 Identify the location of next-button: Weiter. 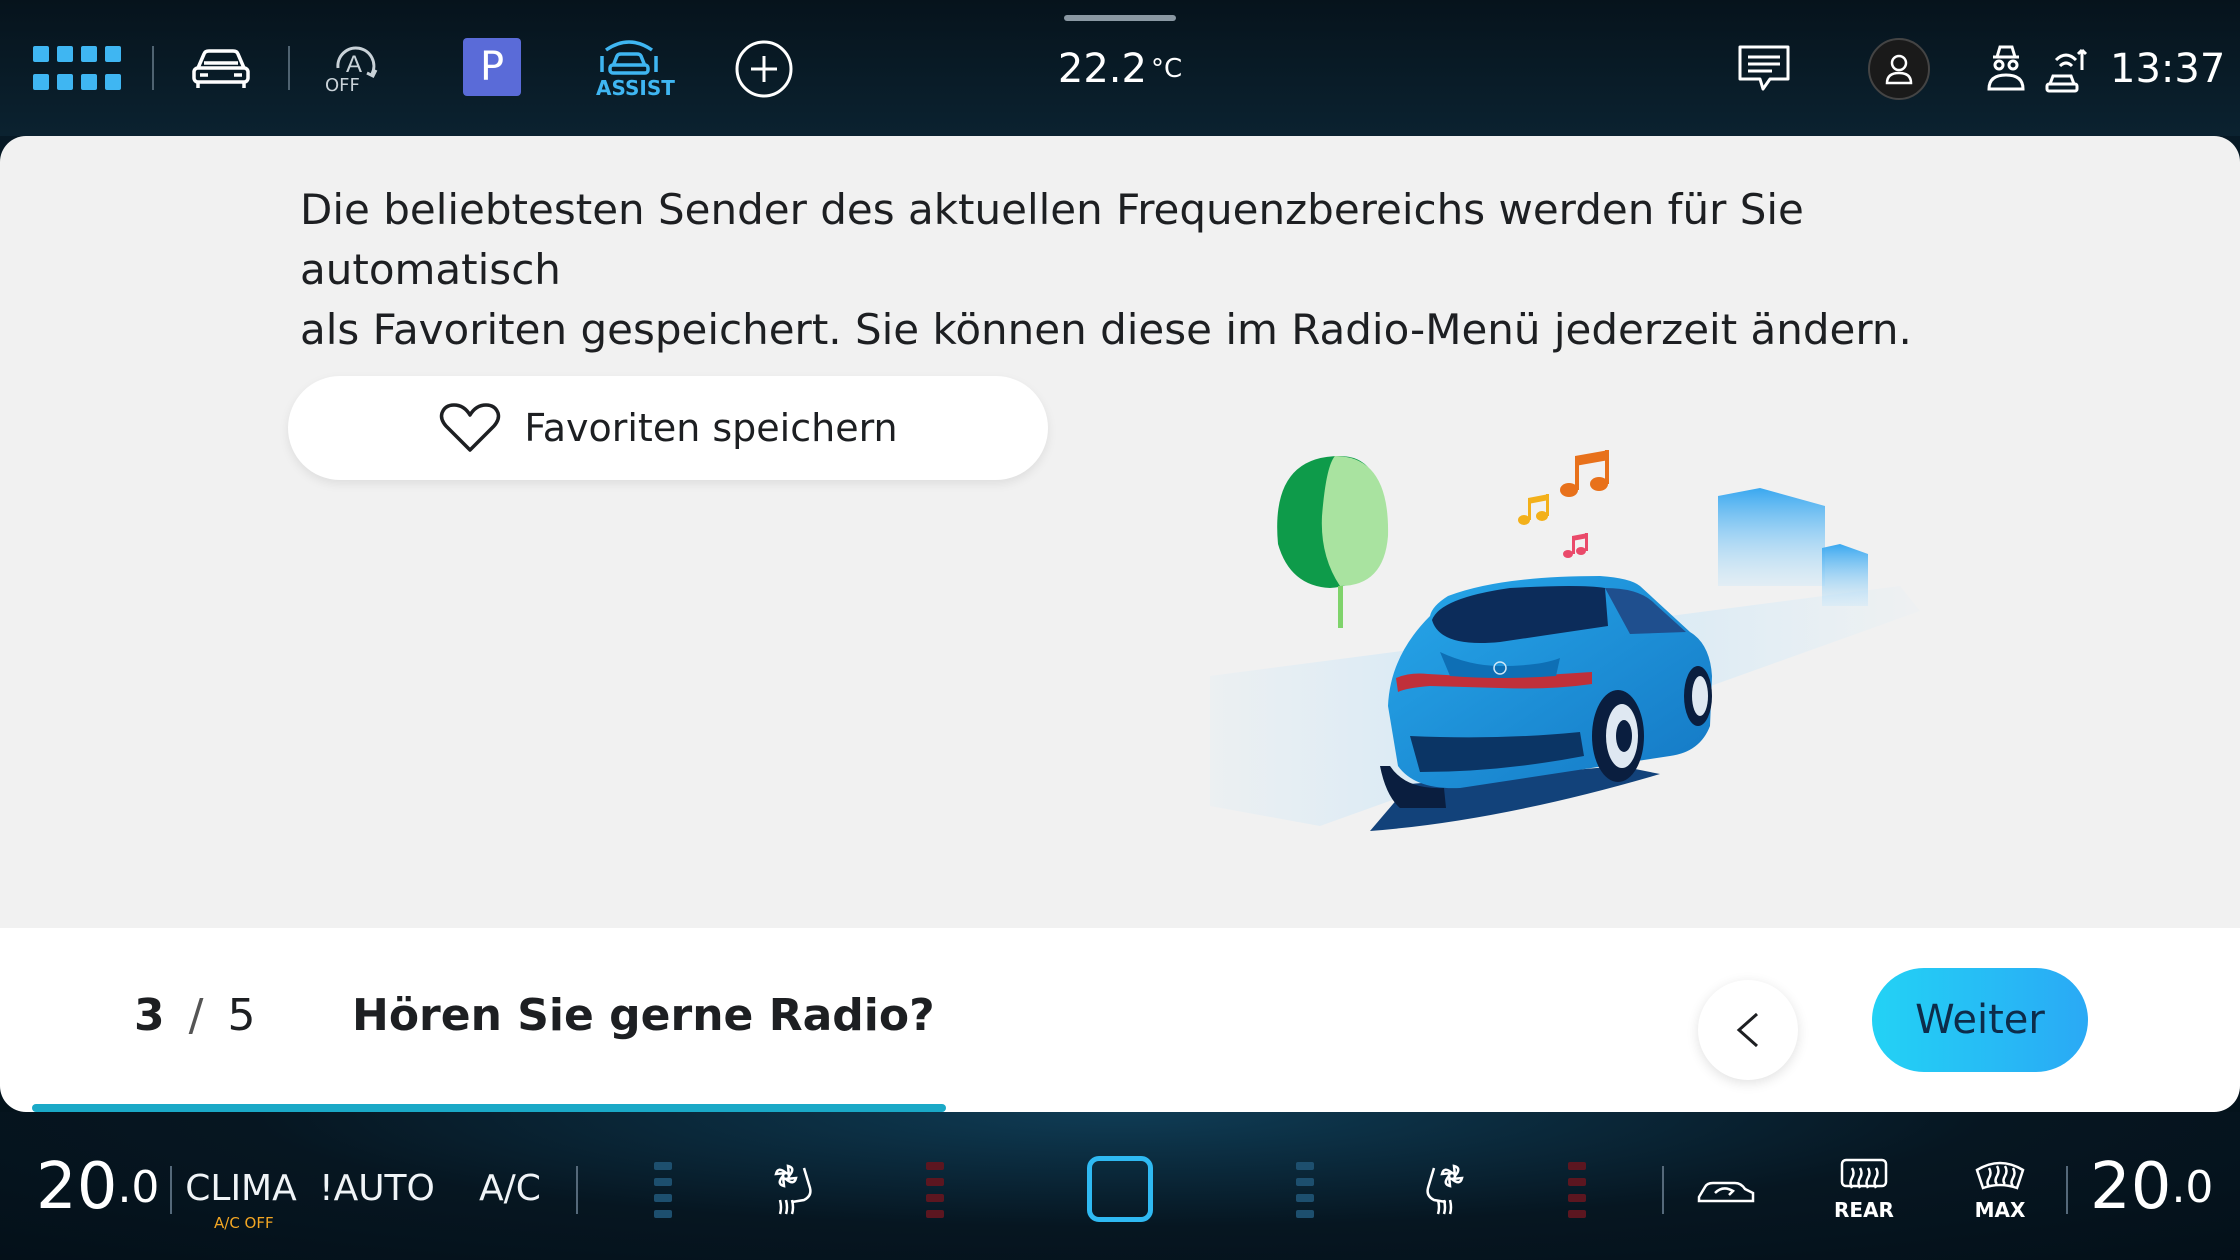
(1980, 1020).